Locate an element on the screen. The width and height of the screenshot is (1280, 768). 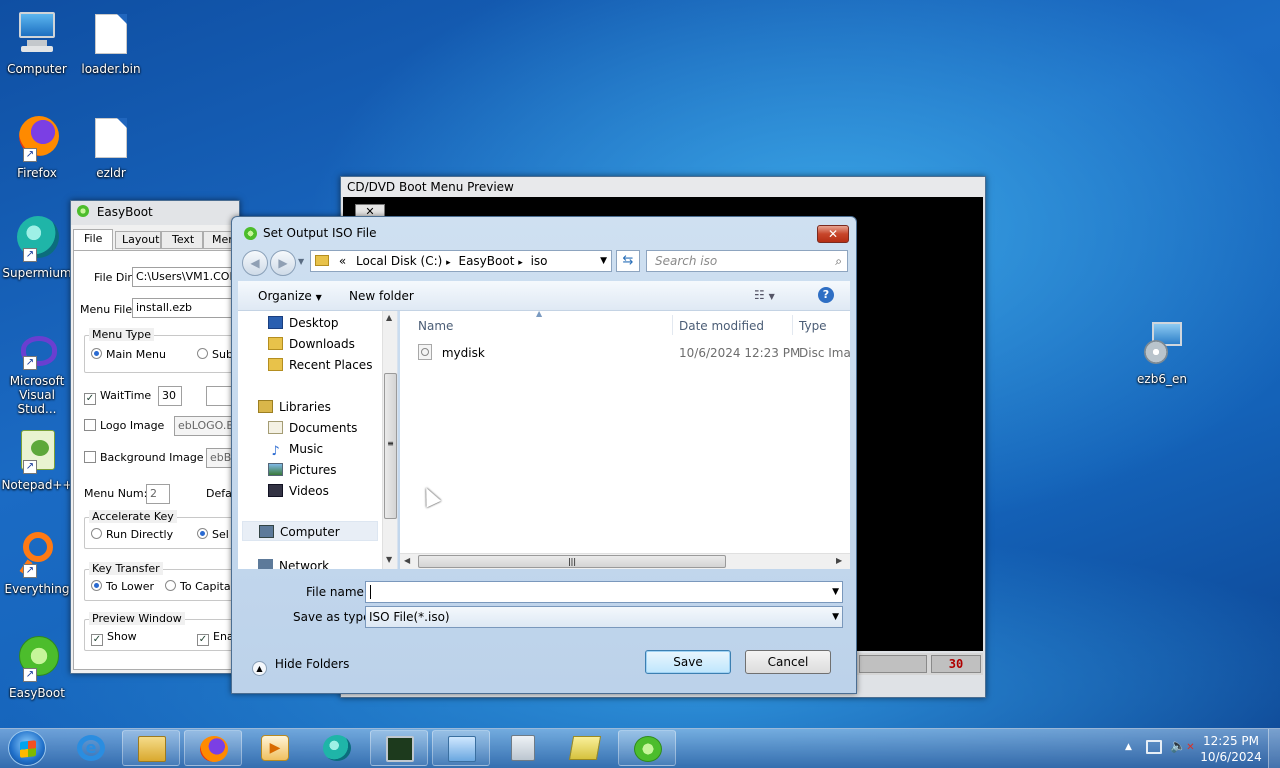
radio-to-capital: To Capital is located at coordinates (199, 586).